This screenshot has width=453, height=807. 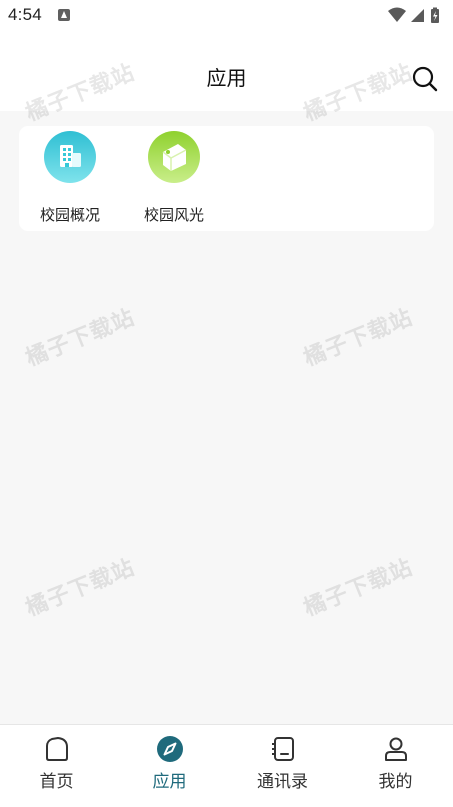 I want to click on status-time: 4:54, so click(x=25, y=14).